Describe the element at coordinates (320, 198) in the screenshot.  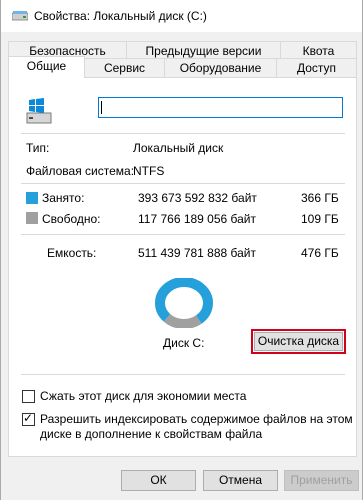
I see `used-size: 366 ГБ` at that location.